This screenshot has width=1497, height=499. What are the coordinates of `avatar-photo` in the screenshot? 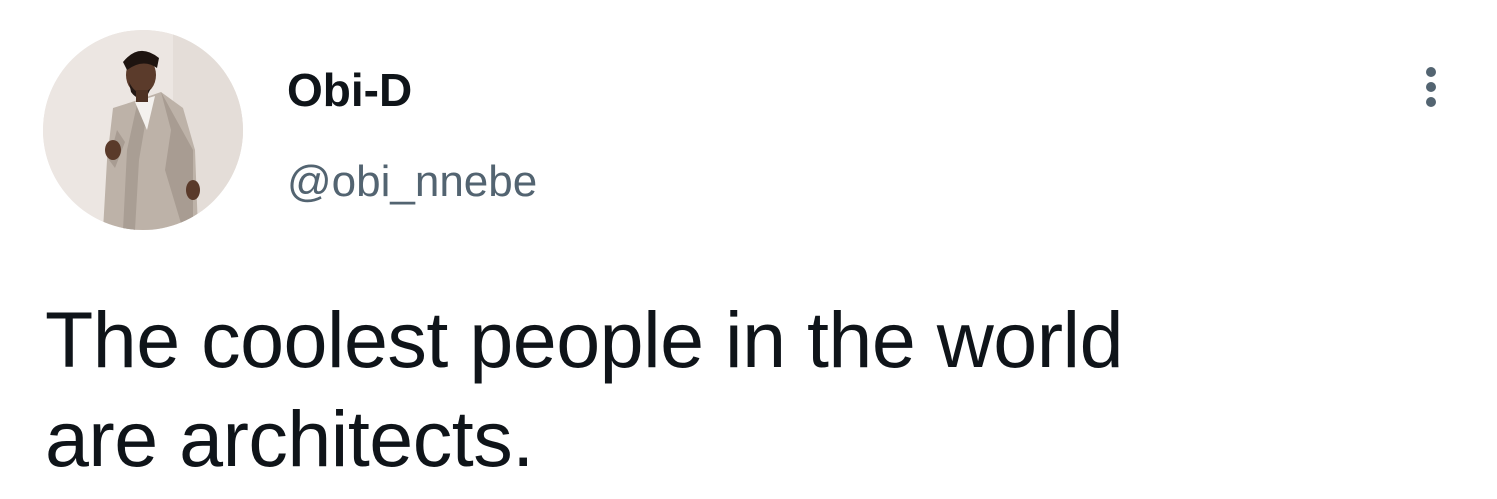 It's located at (143, 130).